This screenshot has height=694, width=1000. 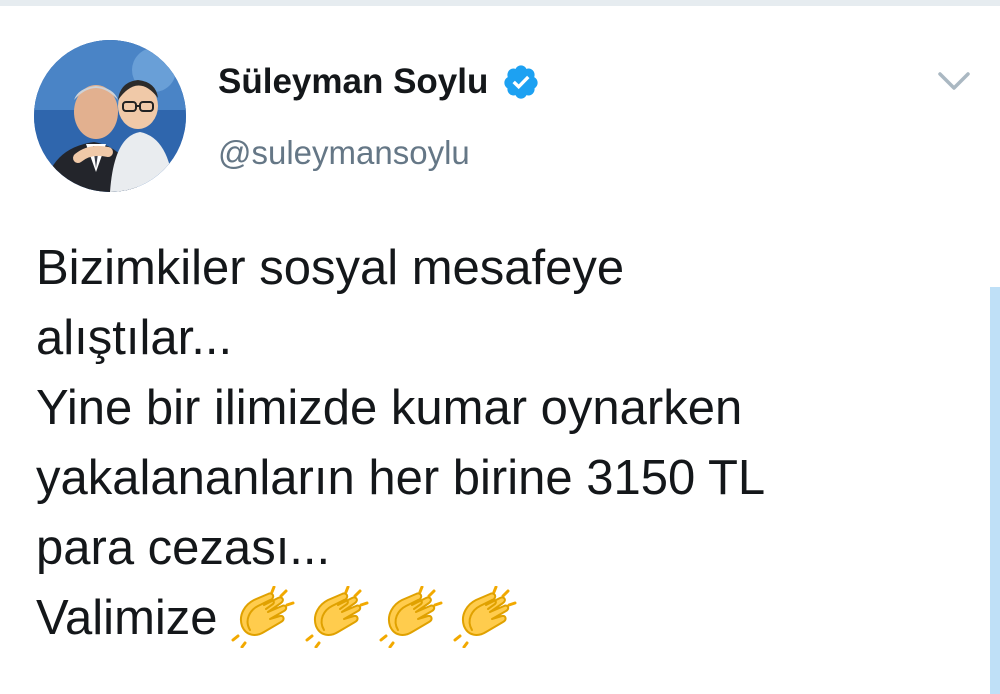 I want to click on tweet-line: Yine bir ilimizde kumar oynarken, so click(x=389, y=408).